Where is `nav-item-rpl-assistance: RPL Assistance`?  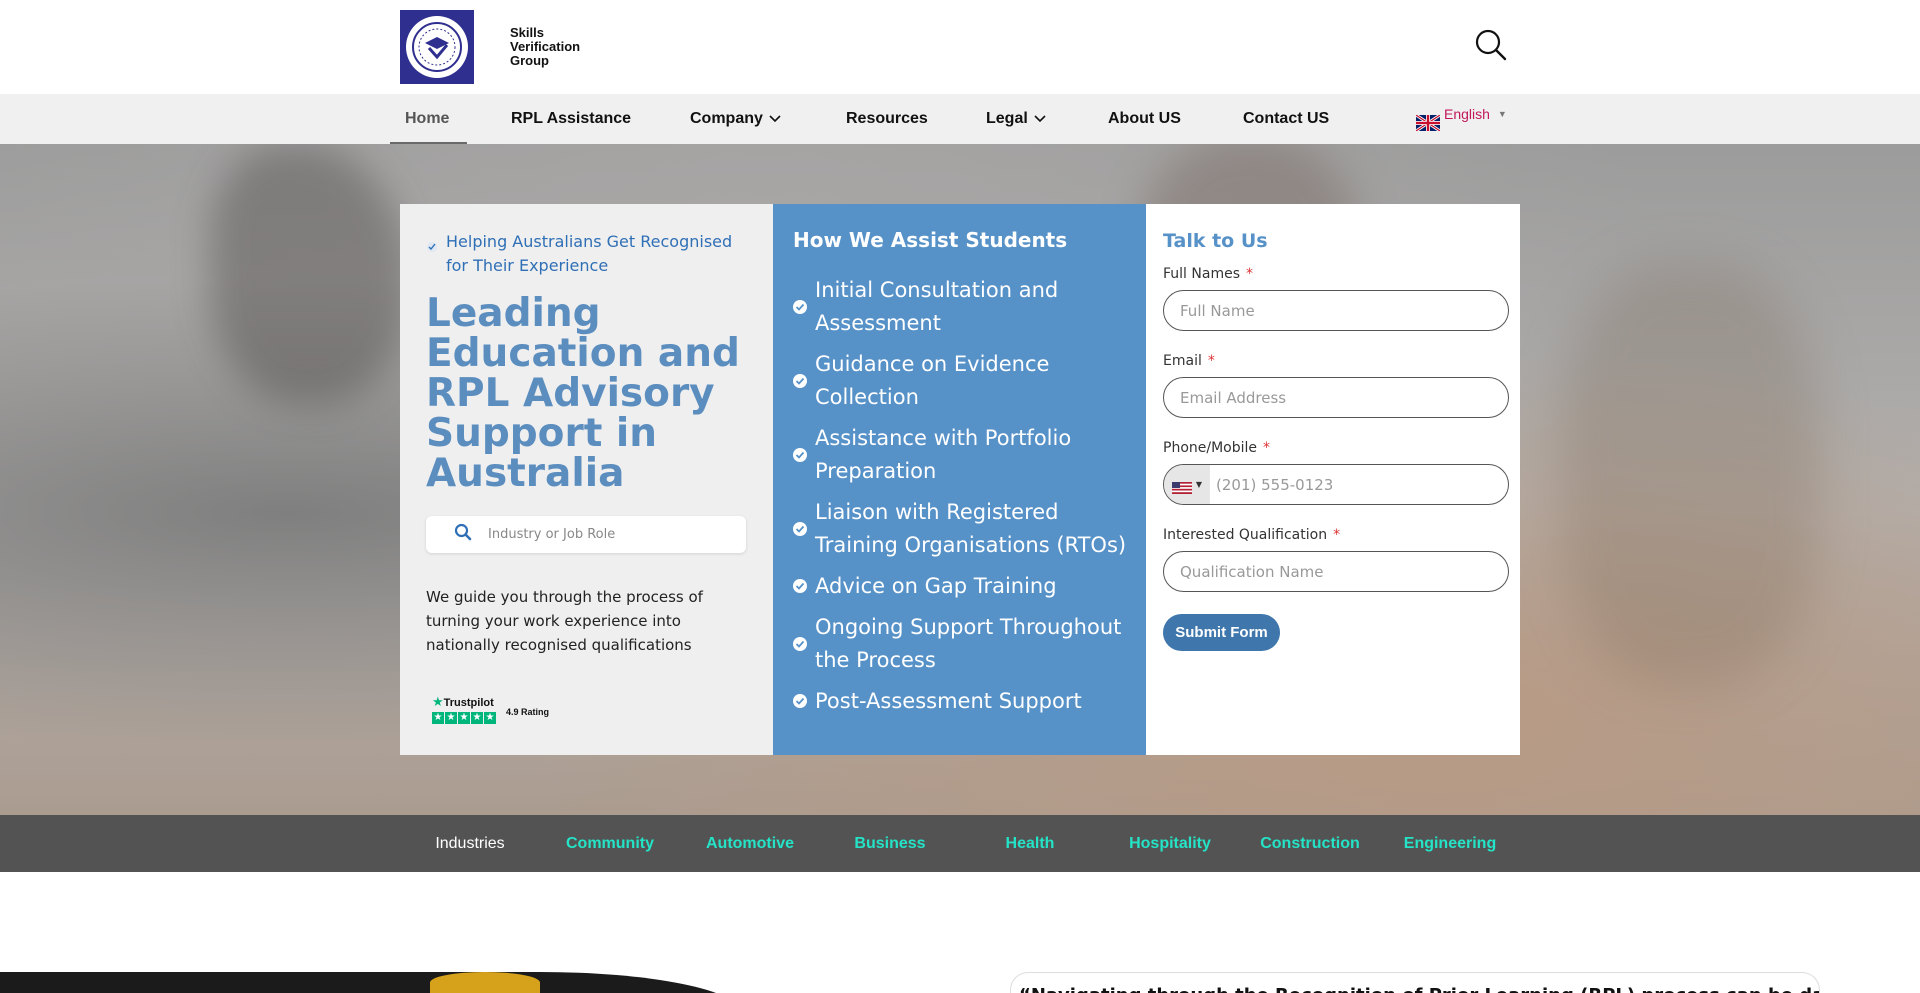 nav-item-rpl-assistance: RPL Assistance is located at coordinates (571, 119).